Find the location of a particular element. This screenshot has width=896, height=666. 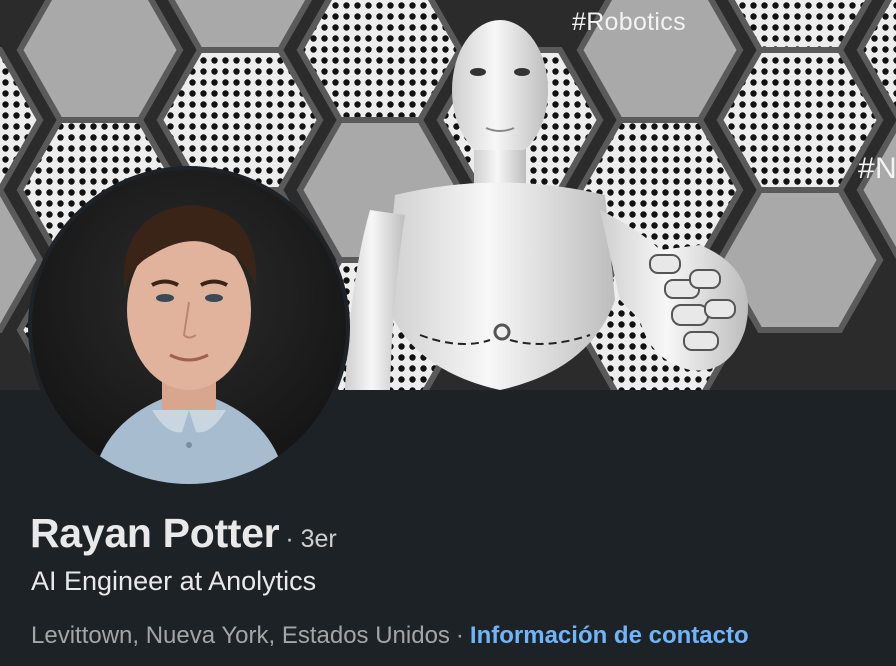

banner-hashtag-robotics: #Robotics is located at coordinates (629, 22).